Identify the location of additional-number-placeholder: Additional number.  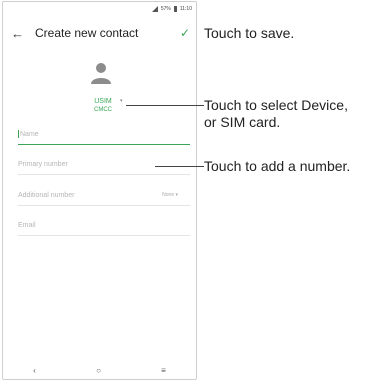
(46, 195).